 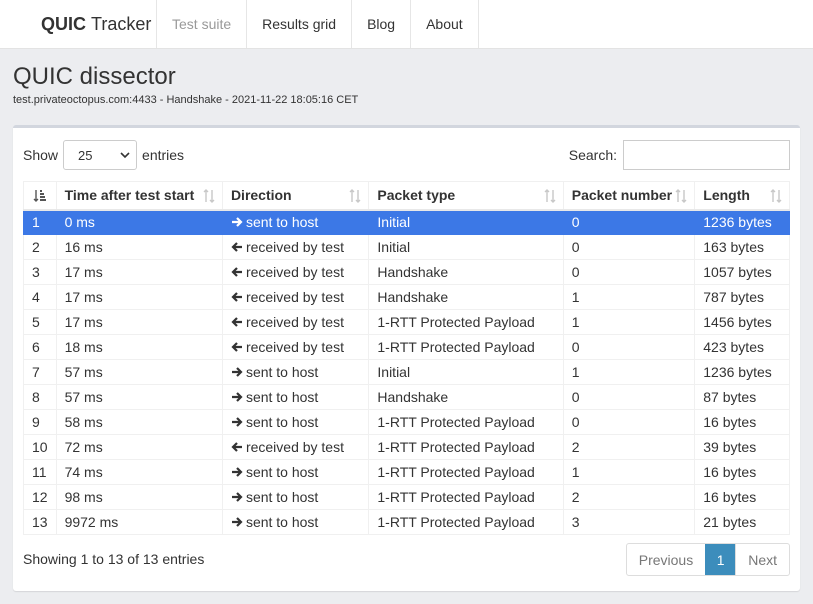 I want to click on cell-length: 1236 bytes, so click(x=742, y=222).